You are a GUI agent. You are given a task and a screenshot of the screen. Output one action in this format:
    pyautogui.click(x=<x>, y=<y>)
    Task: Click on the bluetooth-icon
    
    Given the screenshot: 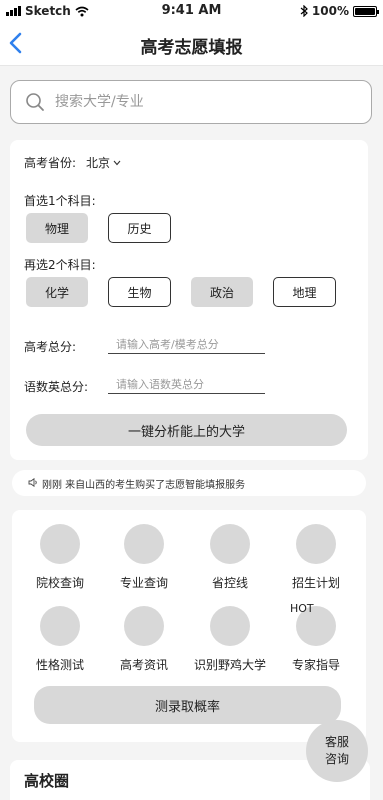 What is the action you would take?
    pyautogui.click(x=304, y=11)
    